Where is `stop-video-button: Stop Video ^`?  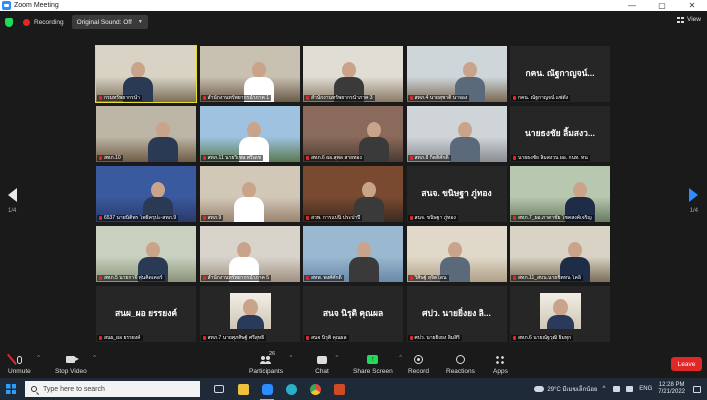
stop-video-button: Stop Video ^ is located at coordinates (75, 364).